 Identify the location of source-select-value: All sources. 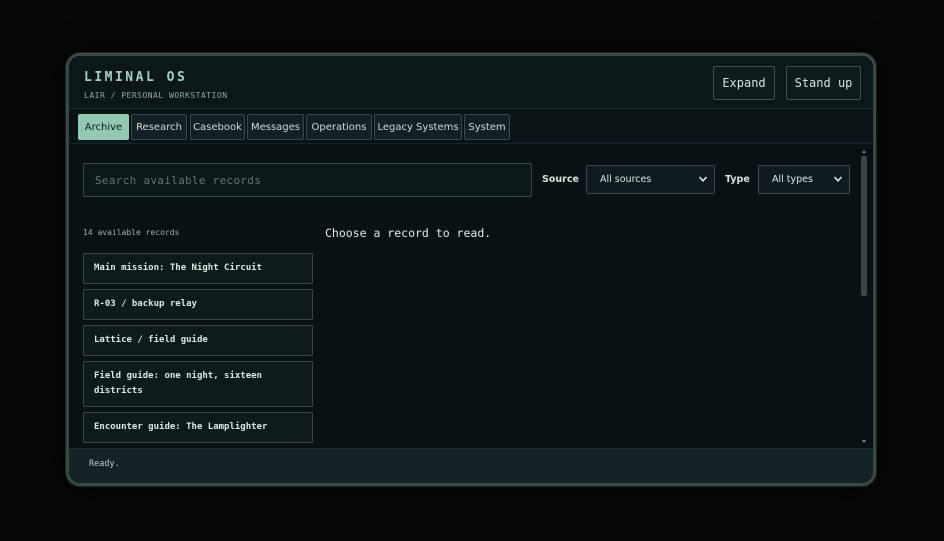
(626, 179).